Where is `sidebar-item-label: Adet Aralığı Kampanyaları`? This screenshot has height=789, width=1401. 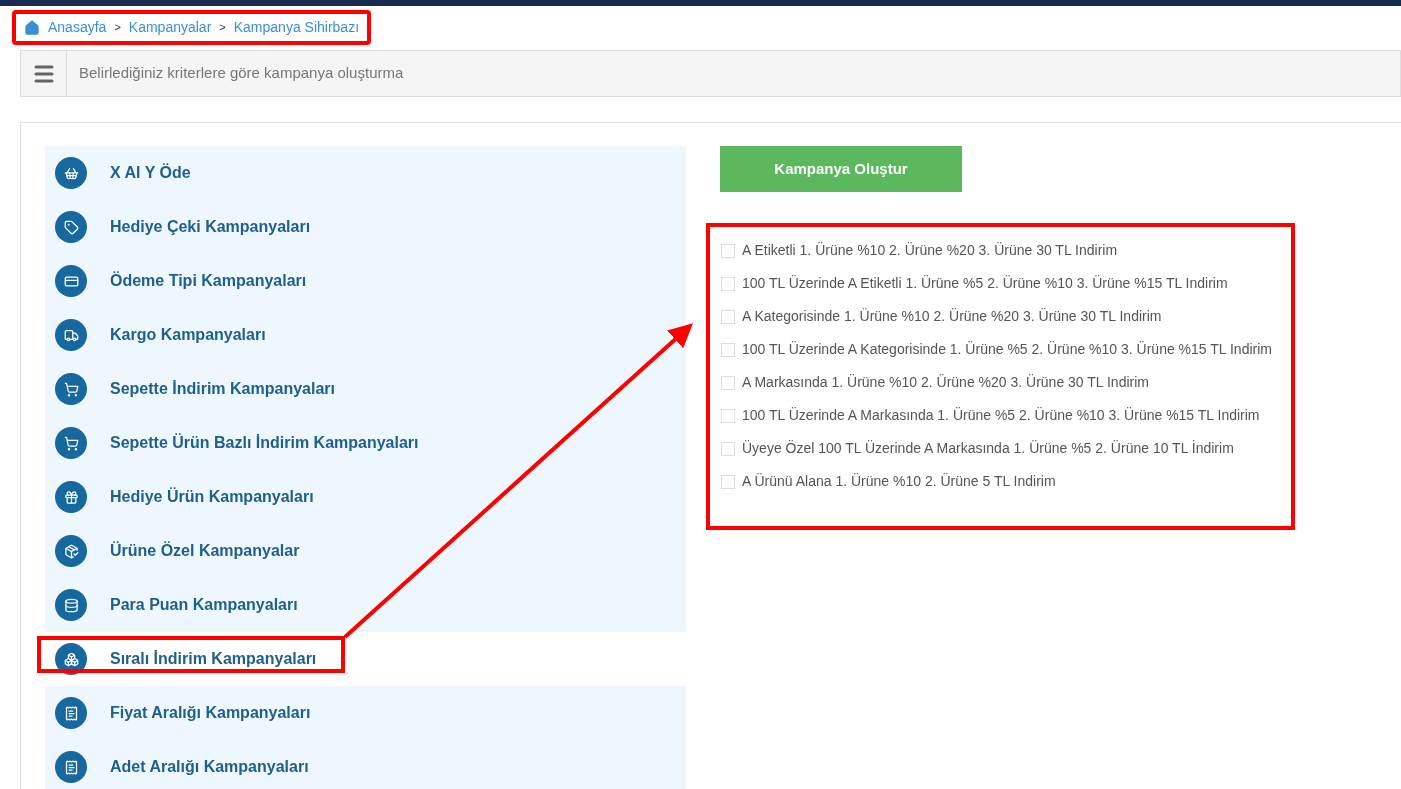
sidebar-item-label: Adet Aralığı Kampanyaları is located at coordinates (209, 767).